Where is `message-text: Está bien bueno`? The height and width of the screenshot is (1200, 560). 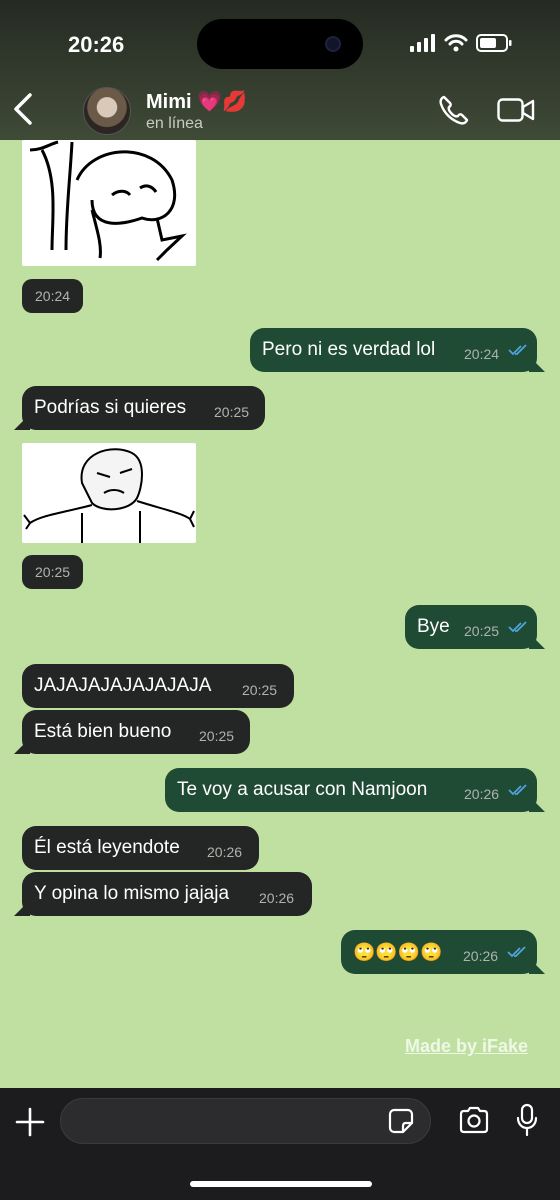
message-text: Está bien bueno is located at coordinates (103, 731).